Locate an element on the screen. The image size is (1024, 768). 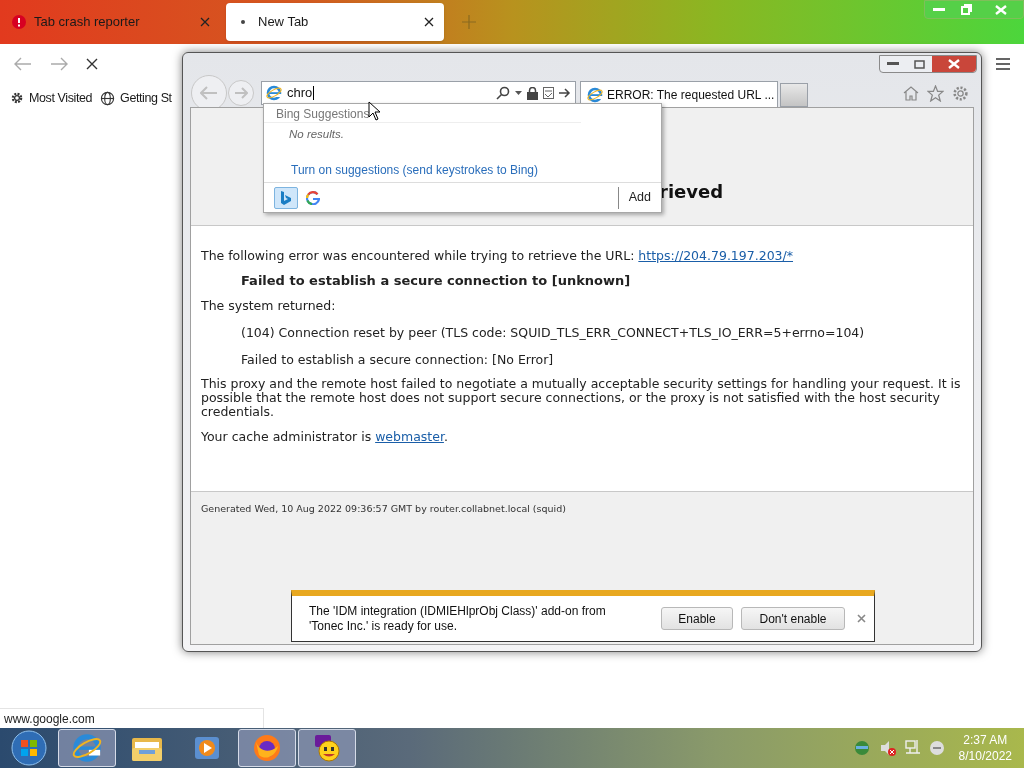
compatibility-icon is located at coordinates (548, 93).